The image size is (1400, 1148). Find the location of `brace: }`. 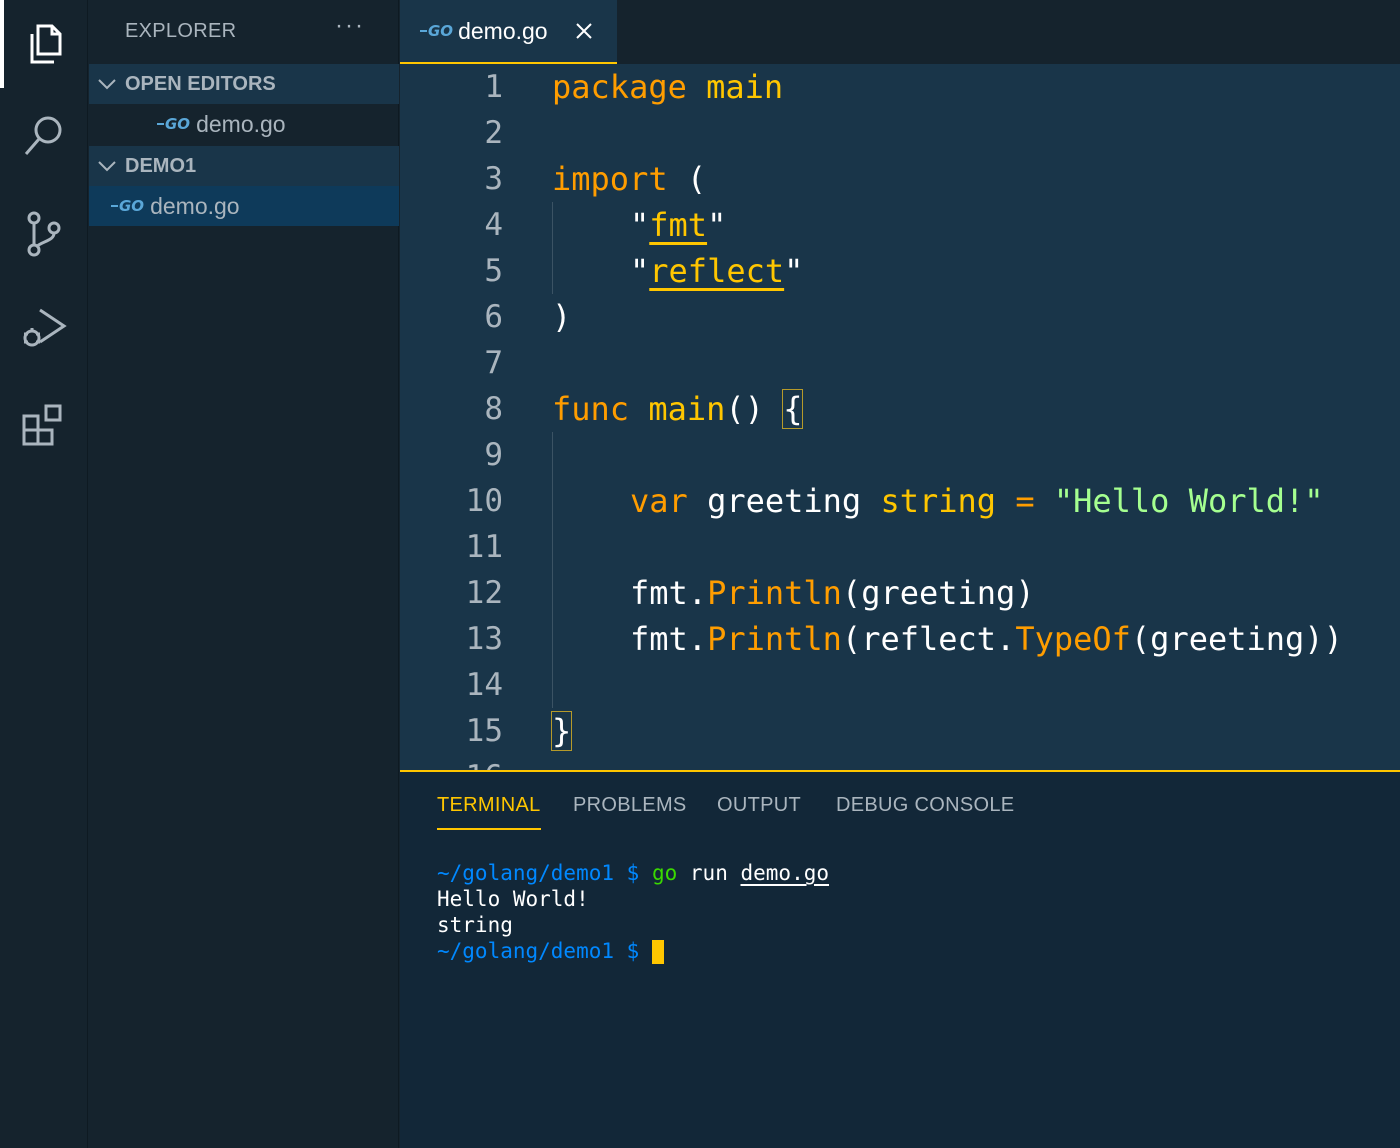

brace: } is located at coordinates (561, 731).